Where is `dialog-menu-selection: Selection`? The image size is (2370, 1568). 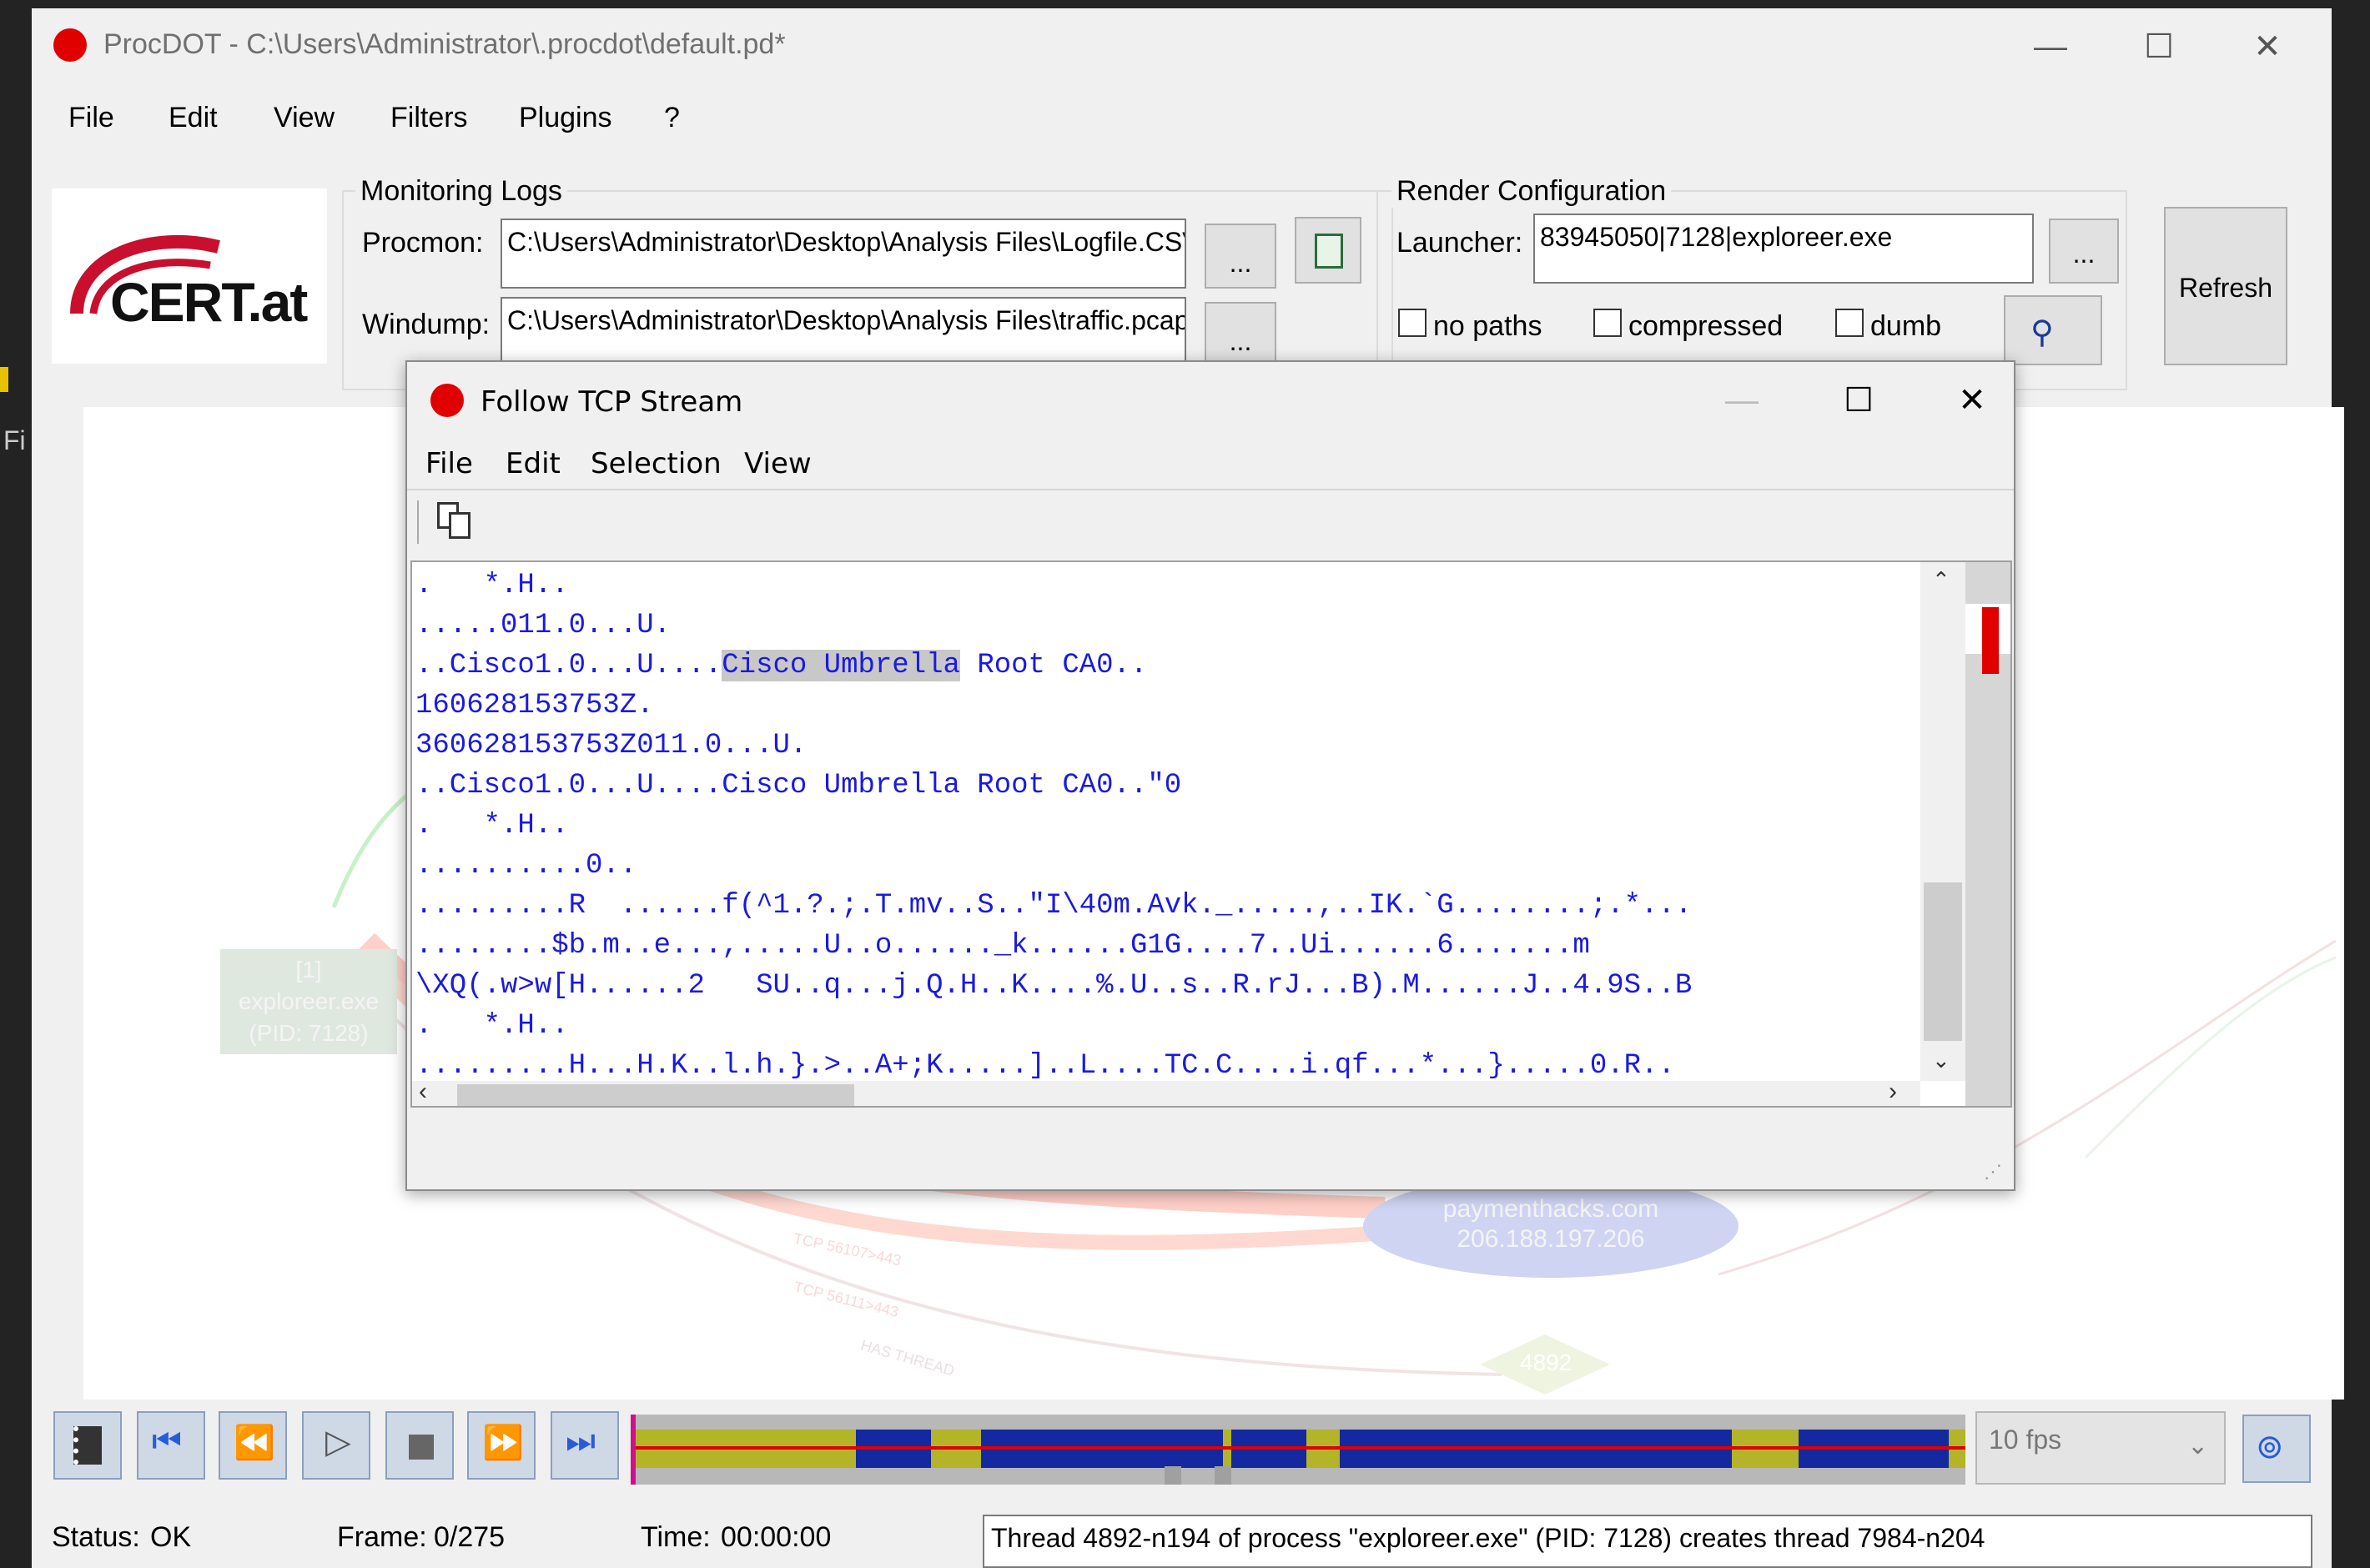
dialog-menu-selection: Selection is located at coordinates (656, 463).